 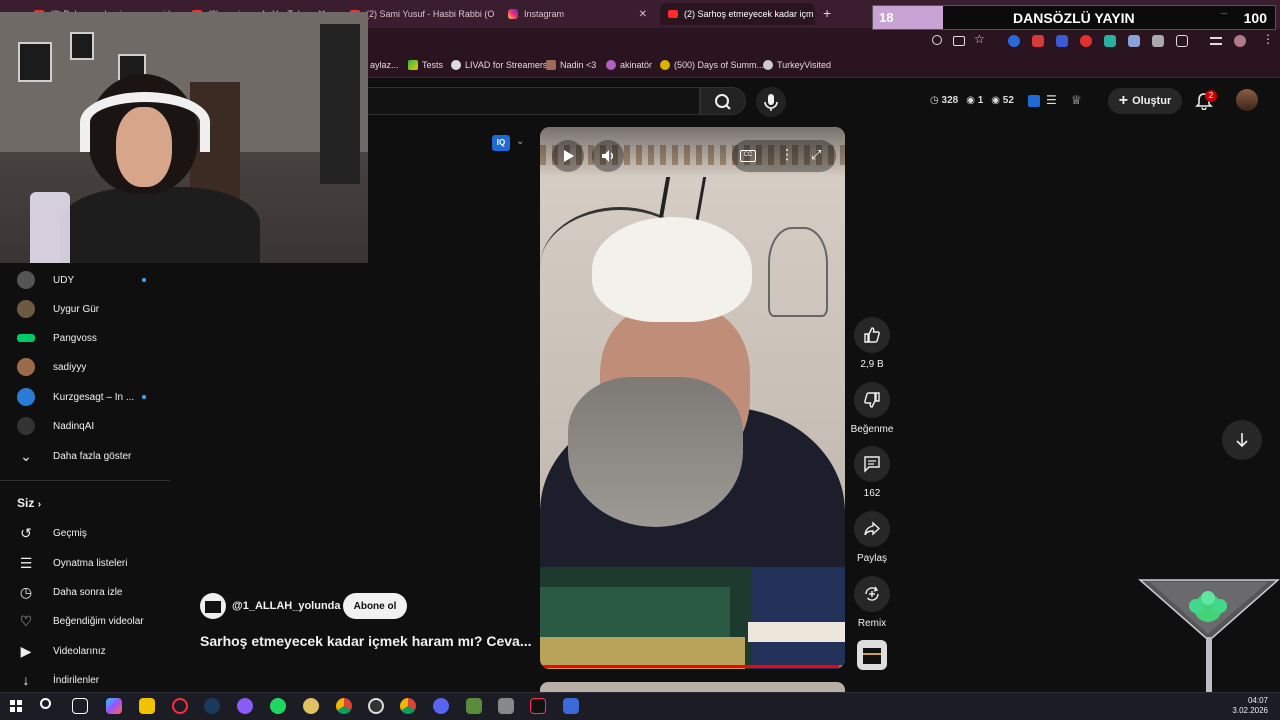 What do you see at coordinates (85, 426) in the screenshot?
I see `subscription-item: NadinqAI` at bounding box center [85, 426].